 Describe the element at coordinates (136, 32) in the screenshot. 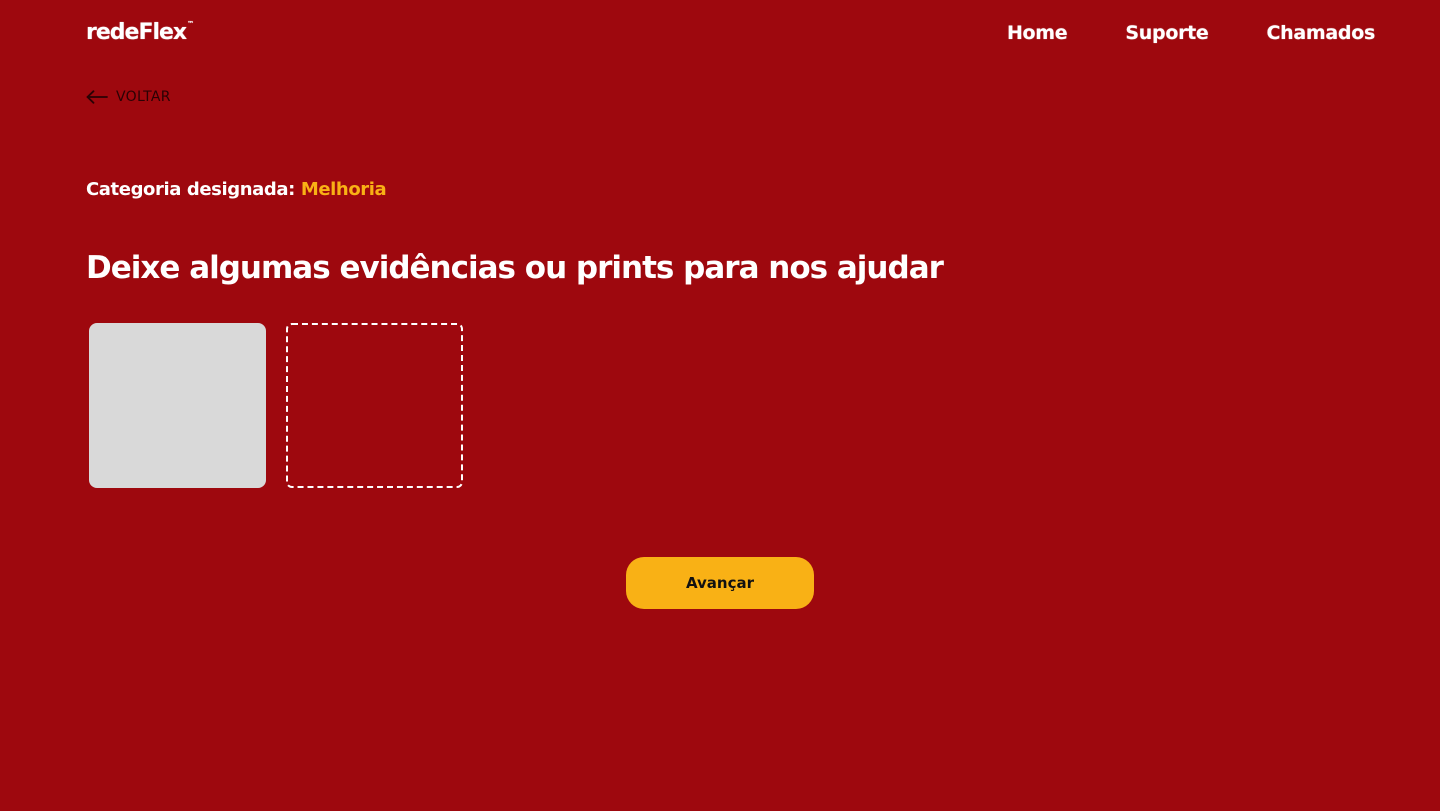

I see `brand-logo-text: redeFlex` at that location.